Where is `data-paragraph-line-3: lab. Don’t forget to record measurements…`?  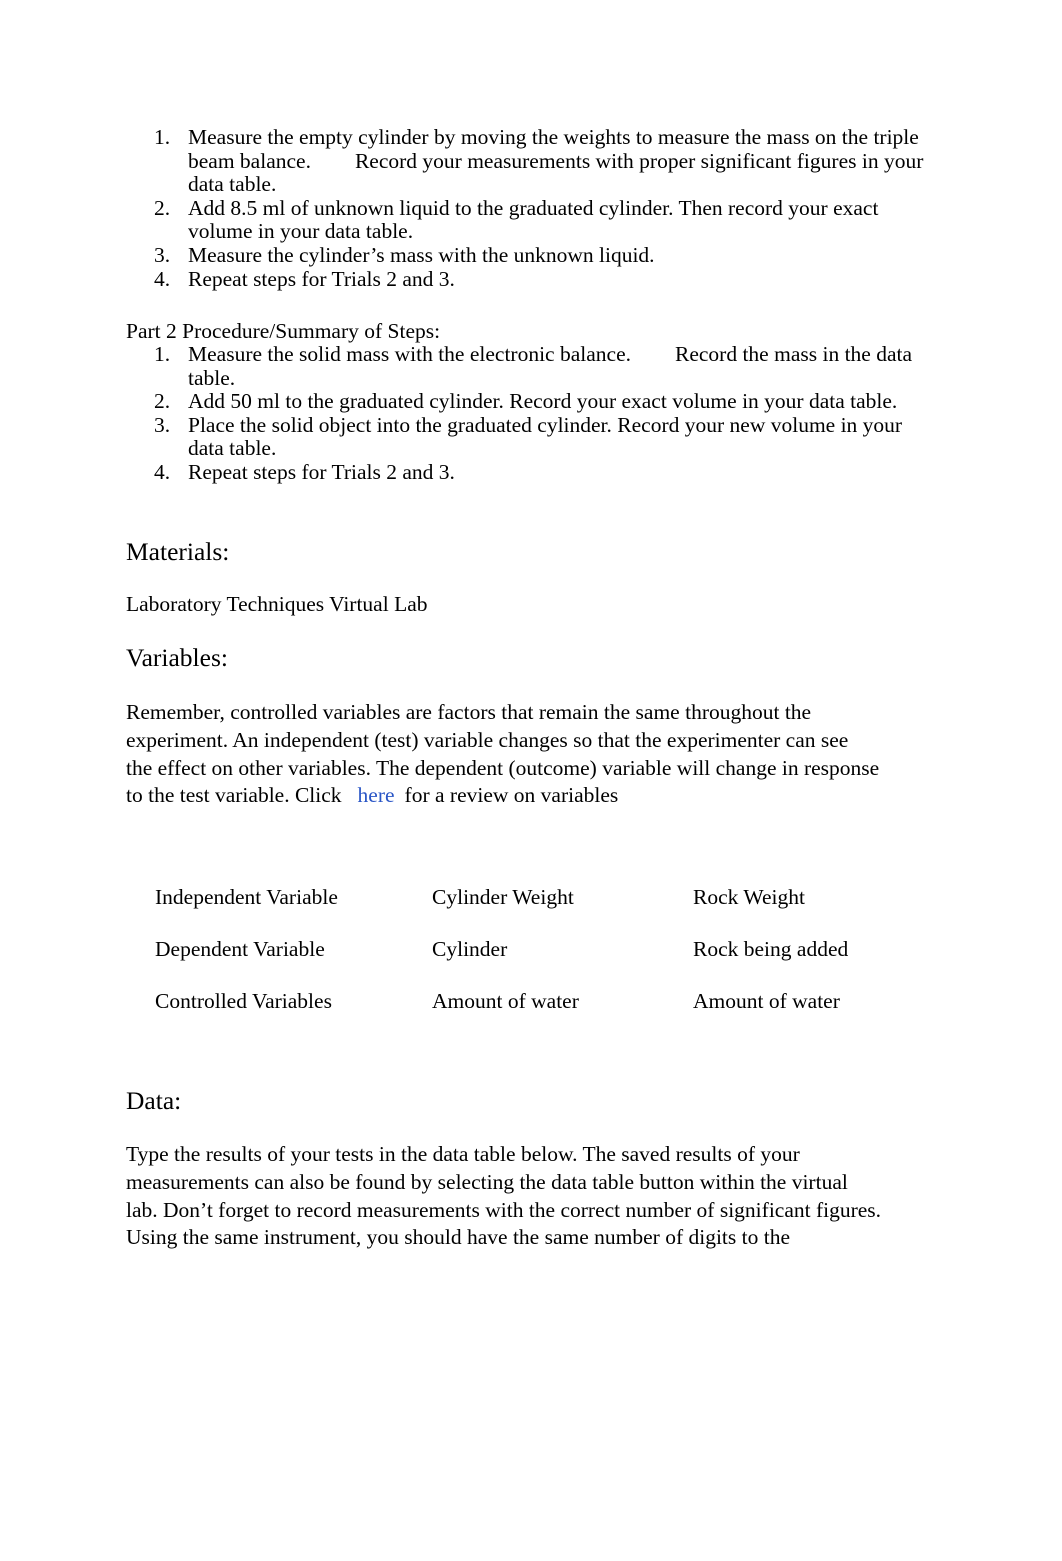
data-paragraph-line-3: lab. Don’t forget to record measurements… is located at coordinates (504, 1209).